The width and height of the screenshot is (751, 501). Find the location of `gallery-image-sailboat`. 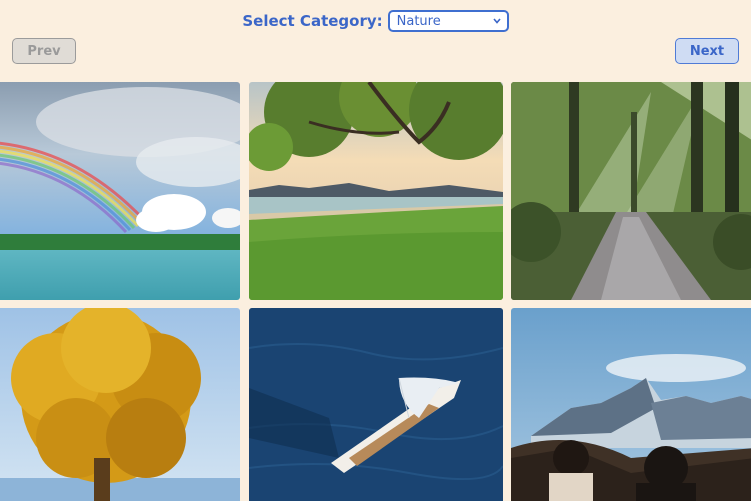

gallery-image-sailboat is located at coordinates (376, 404).